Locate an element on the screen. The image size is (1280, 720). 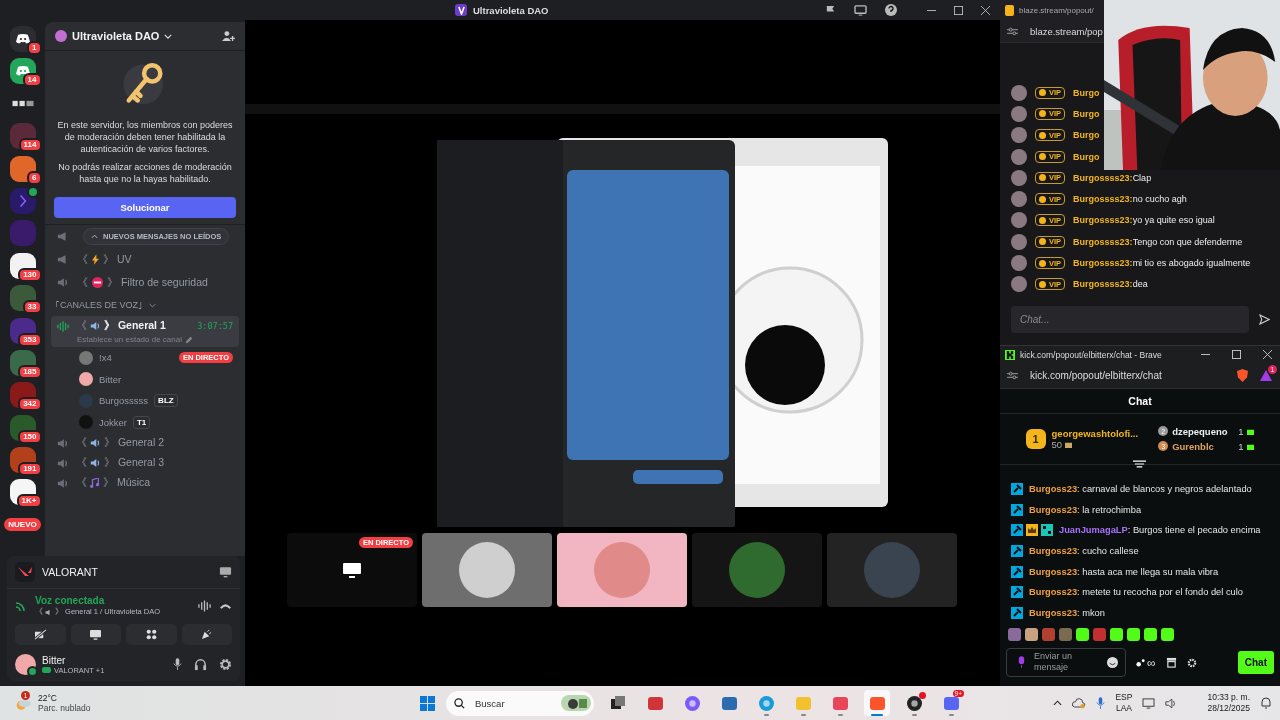
clan-tag: BLZ is located at coordinates (166, 401).